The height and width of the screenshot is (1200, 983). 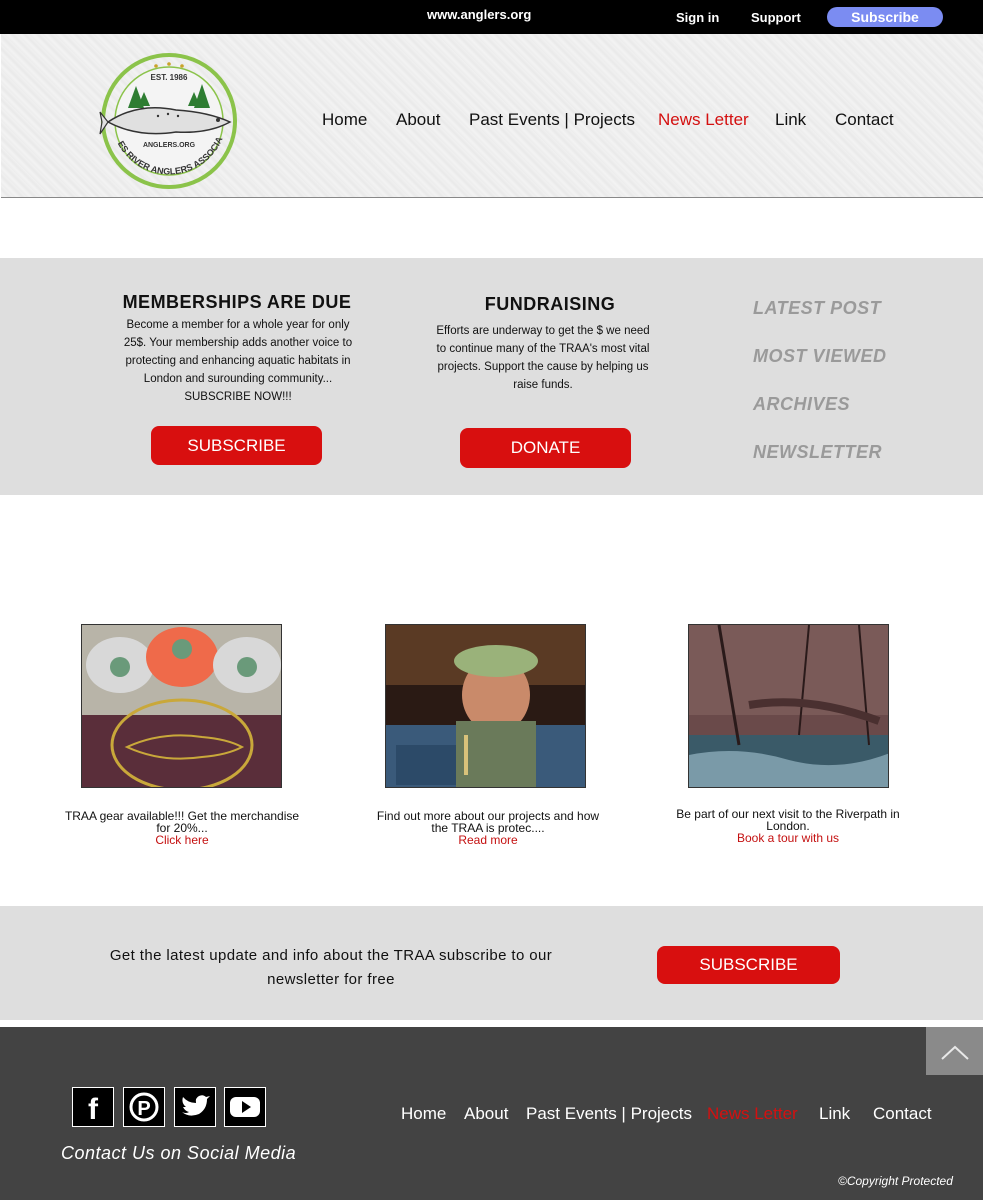 What do you see at coordinates (697, 17) in the screenshot?
I see `sign-in-link: Sign in` at bounding box center [697, 17].